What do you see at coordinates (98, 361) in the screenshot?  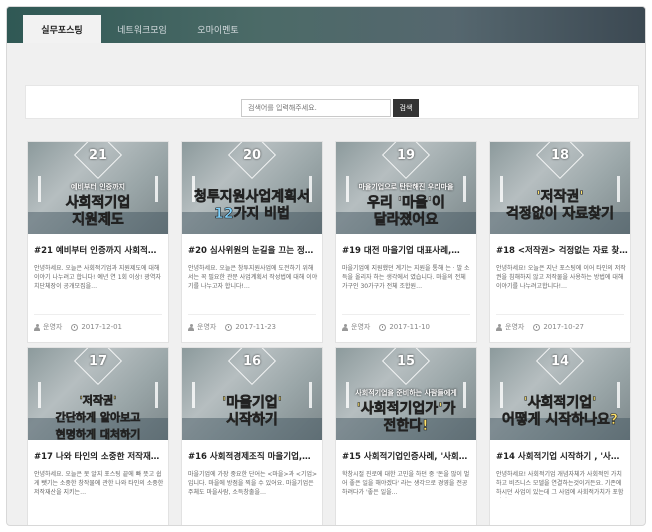 I see `post-number: 17` at bounding box center [98, 361].